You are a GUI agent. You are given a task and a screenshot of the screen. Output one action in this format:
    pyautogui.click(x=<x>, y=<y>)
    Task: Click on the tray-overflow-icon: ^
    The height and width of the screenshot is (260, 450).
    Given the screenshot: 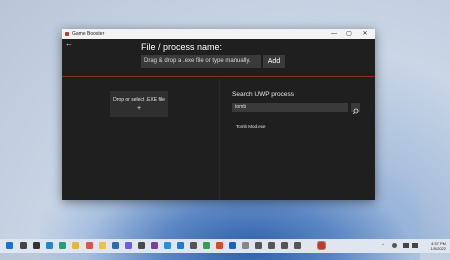 What is the action you would take?
    pyautogui.click(x=383, y=244)
    